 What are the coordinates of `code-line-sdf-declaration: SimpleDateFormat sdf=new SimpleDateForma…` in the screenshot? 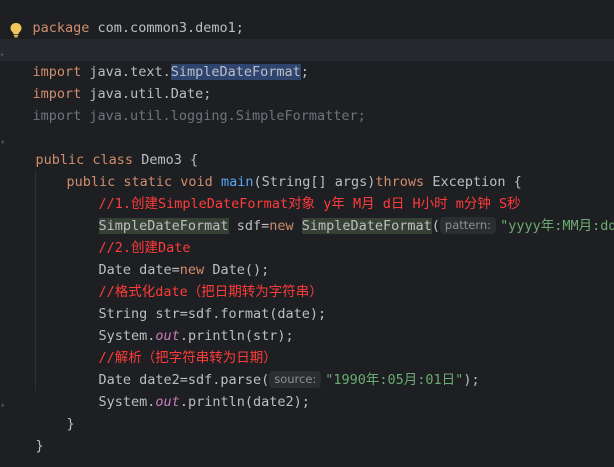 It's located at (340, 213).